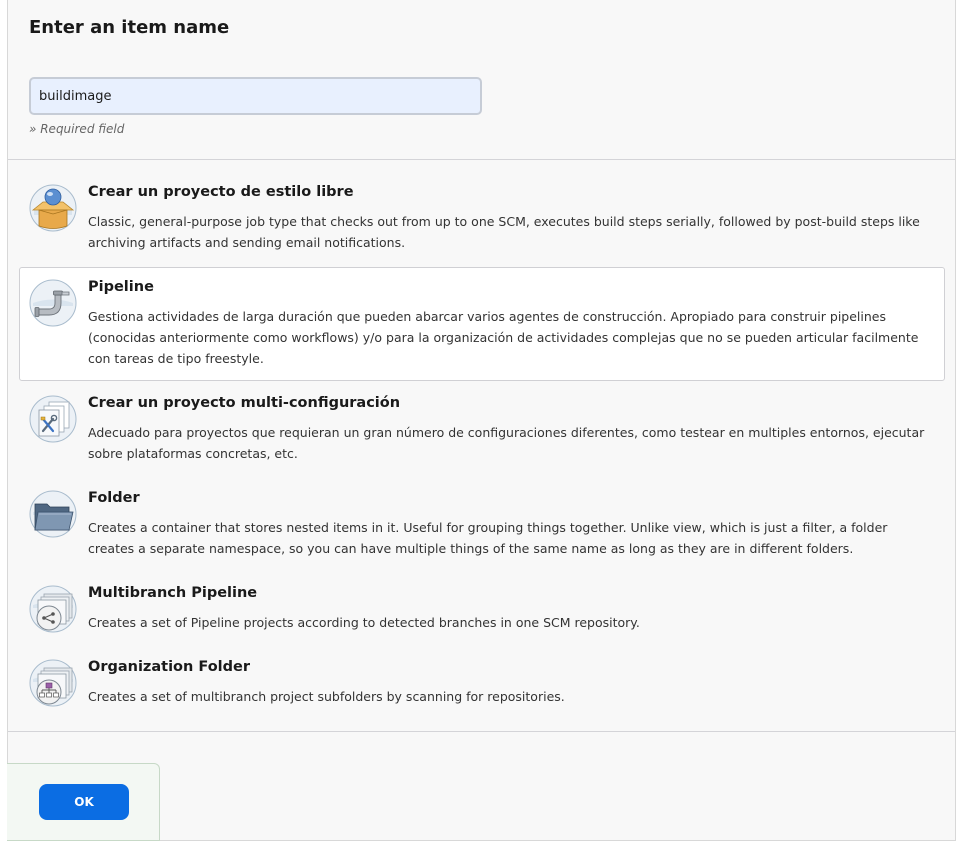 The width and height of the screenshot is (967, 868). What do you see at coordinates (53, 303) in the screenshot?
I see `pipe-icon` at bounding box center [53, 303].